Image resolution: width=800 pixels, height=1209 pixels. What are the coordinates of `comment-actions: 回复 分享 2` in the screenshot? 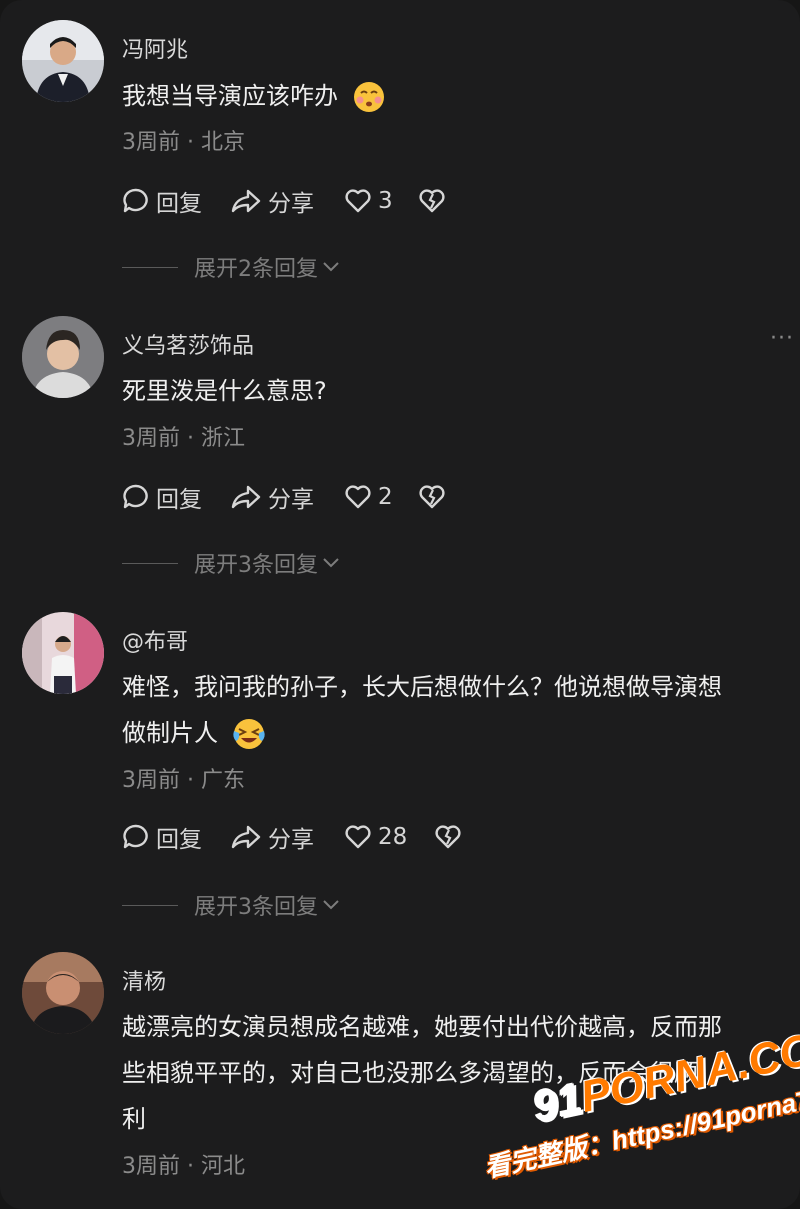 It's located at (372, 497).